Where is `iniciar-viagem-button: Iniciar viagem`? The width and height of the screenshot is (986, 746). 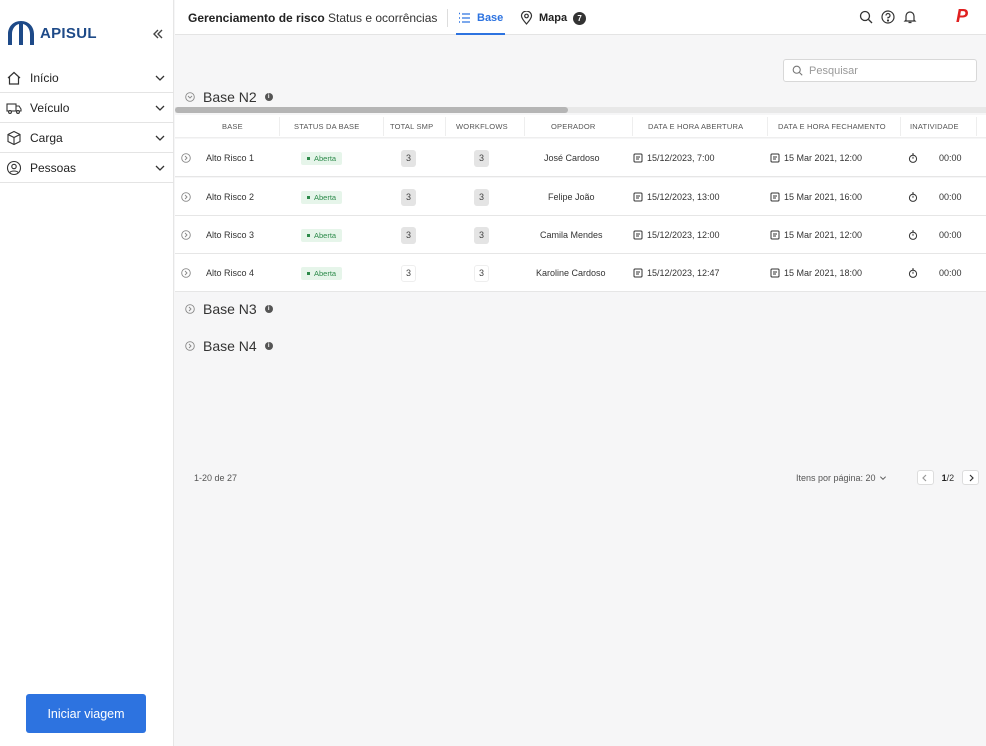
iniciar-viagem-button: Iniciar viagem is located at coordinates (86, 713).